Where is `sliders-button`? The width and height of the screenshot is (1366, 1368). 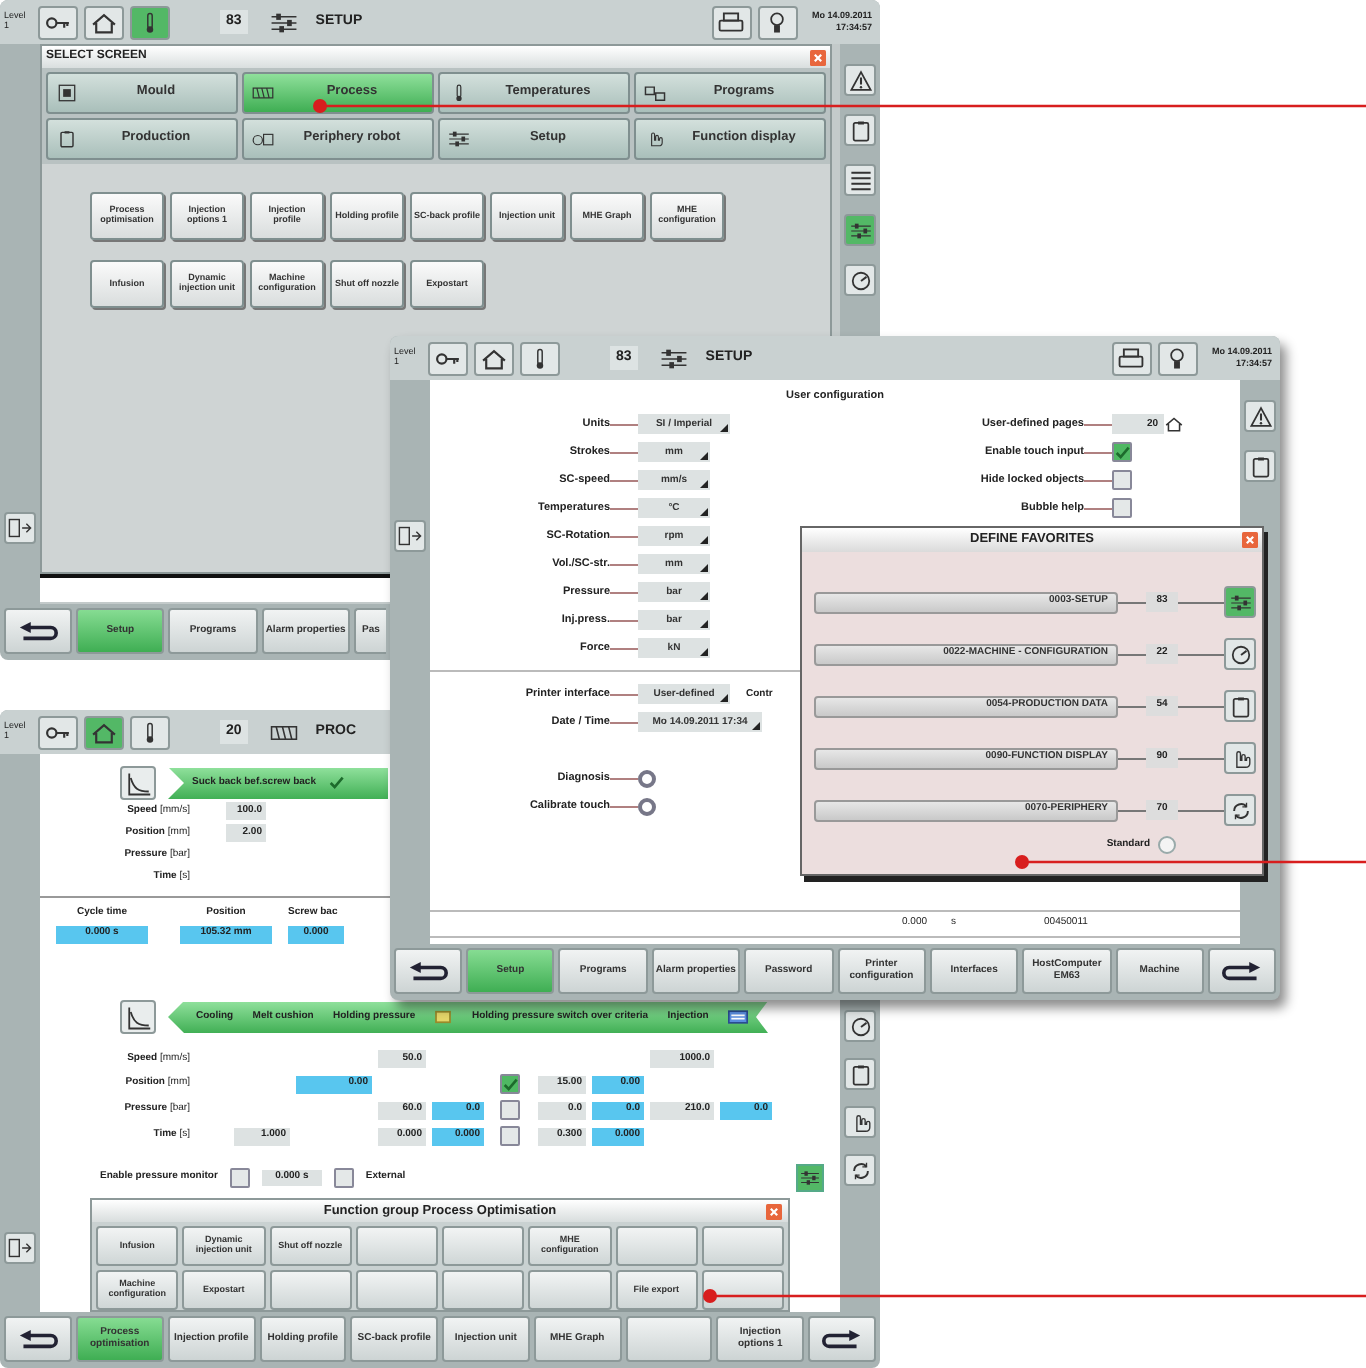
sliders-button is located at coordinates (810, 1178).